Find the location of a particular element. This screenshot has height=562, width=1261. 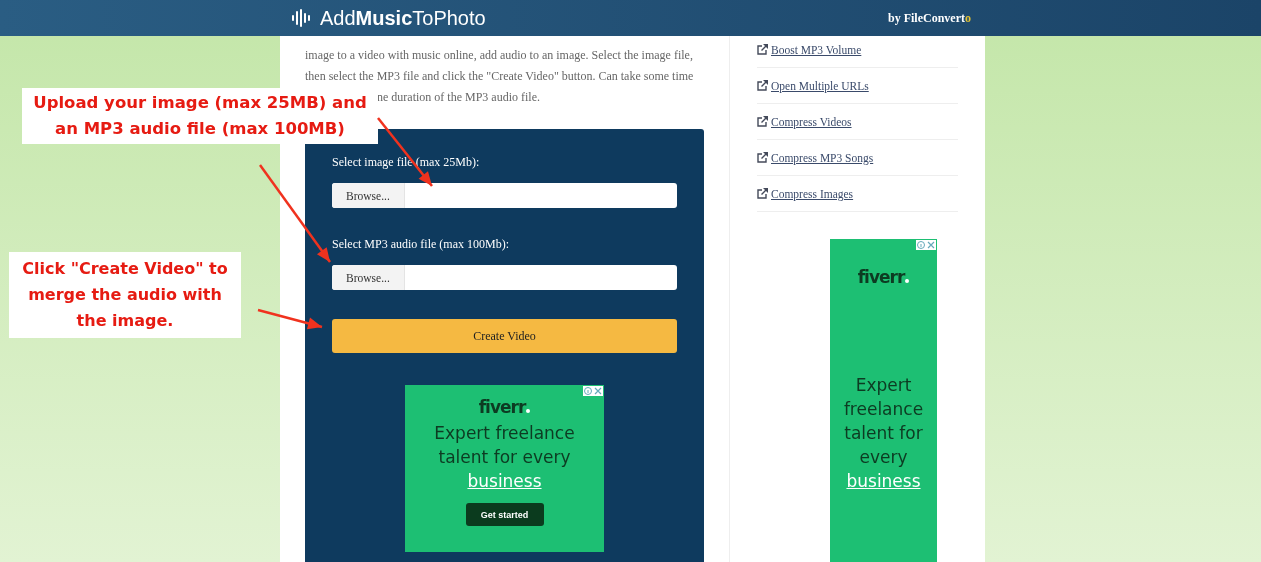

byline-link: by FileConverto is located at coordinates (929, 18).